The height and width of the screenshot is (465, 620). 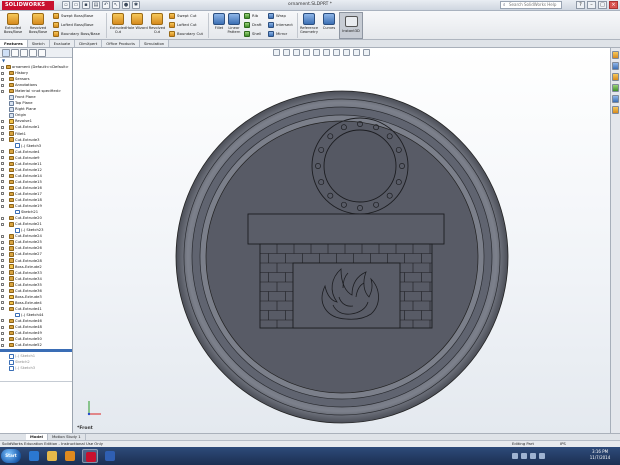 What do you see at coordinates (52, 456) in the screenshot?
I see `taskbar-explorer` at bounding box center [52, 456].